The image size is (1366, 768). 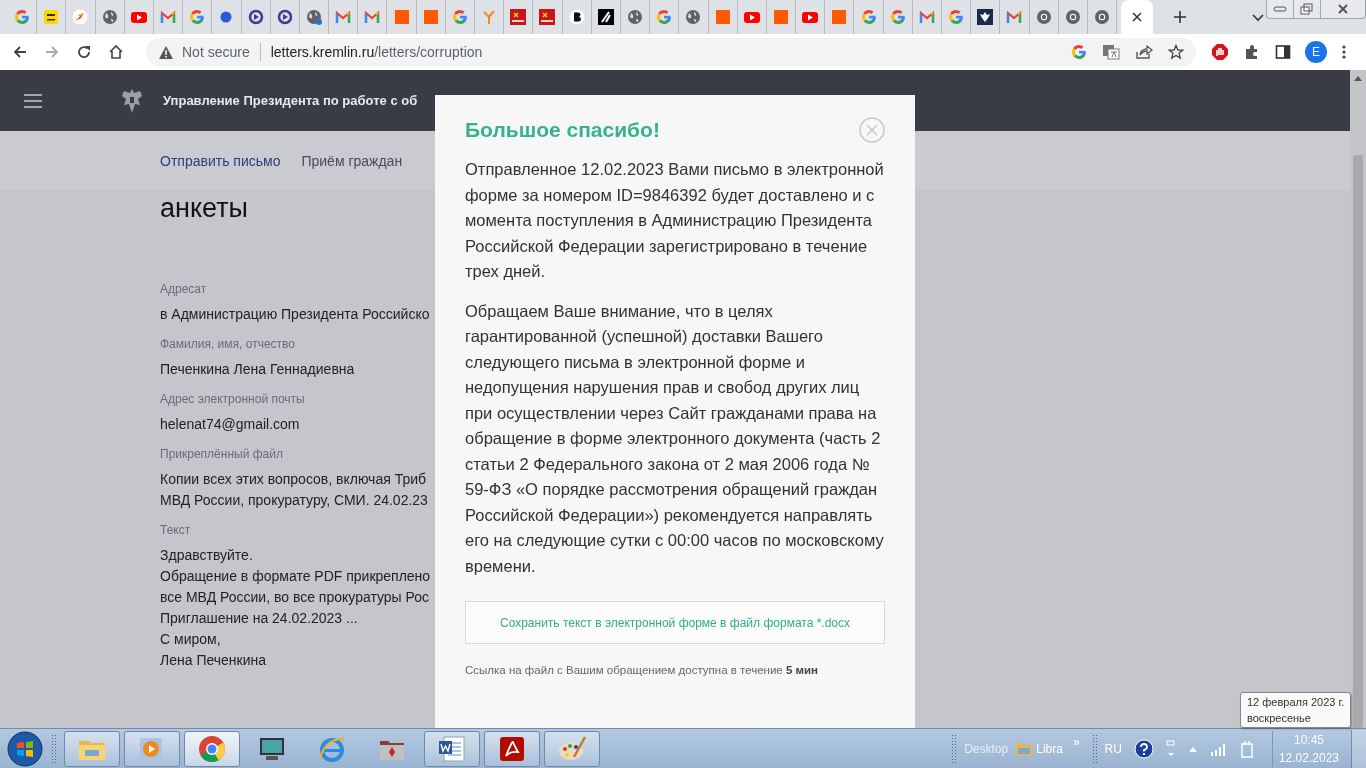 I want to click on share-icon, so click(x=1144, y=52).